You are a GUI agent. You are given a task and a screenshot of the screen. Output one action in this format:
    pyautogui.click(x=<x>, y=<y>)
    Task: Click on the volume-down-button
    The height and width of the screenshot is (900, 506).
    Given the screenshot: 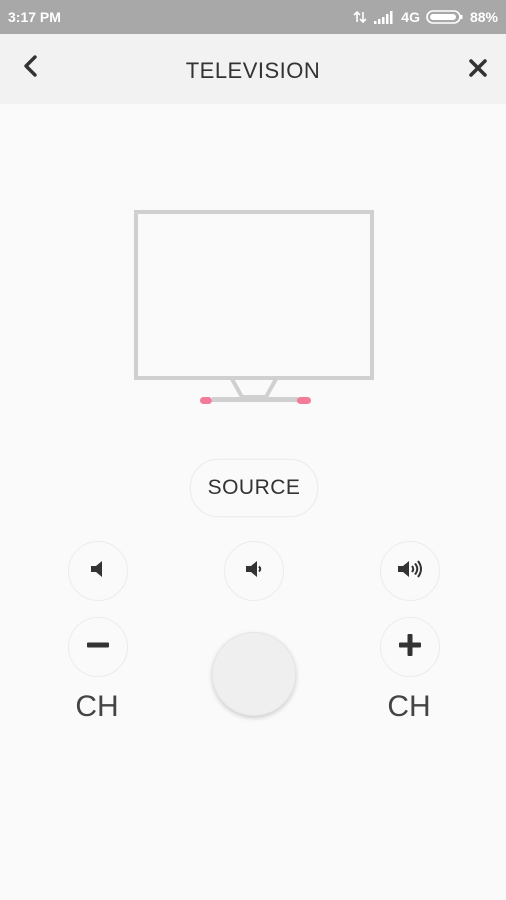 What is the action you would take?
    pyautogui.click(x=254, y=571)
    